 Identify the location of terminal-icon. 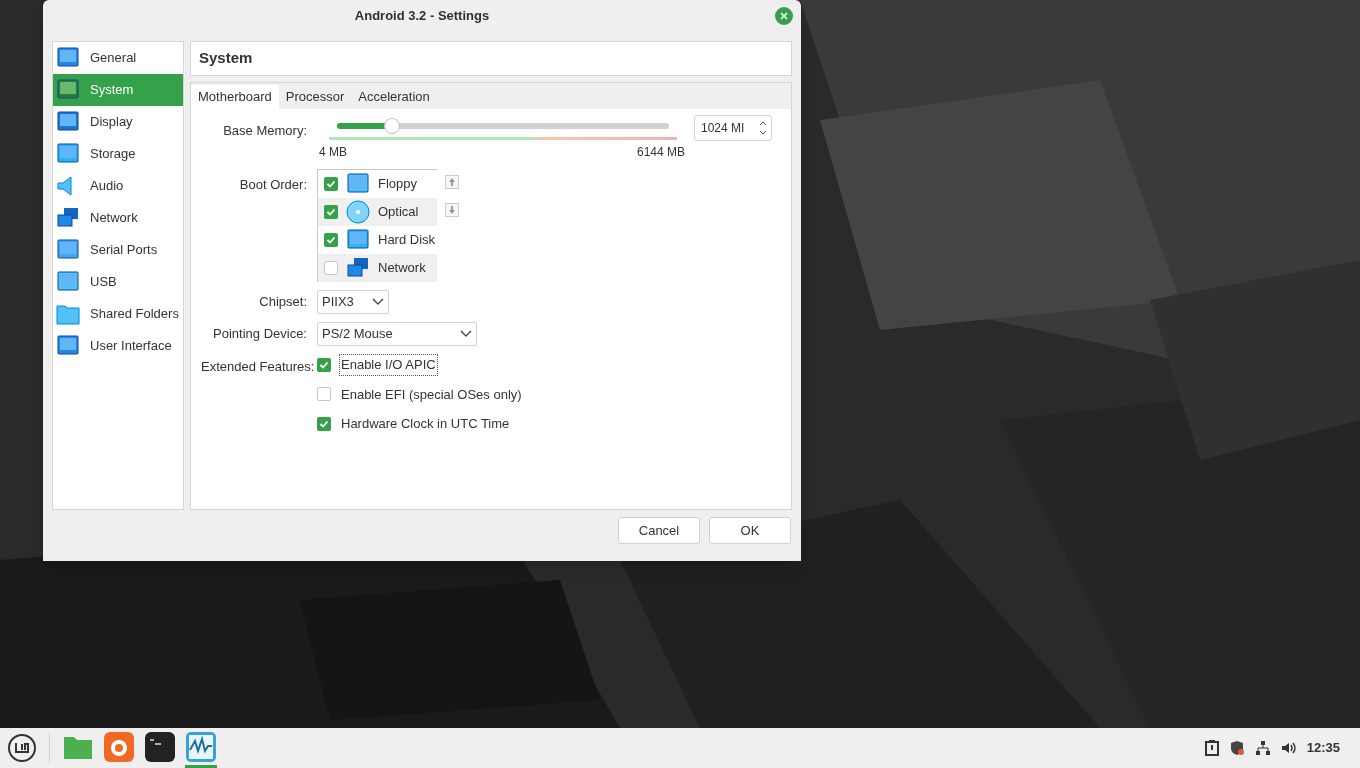
(160, 746).